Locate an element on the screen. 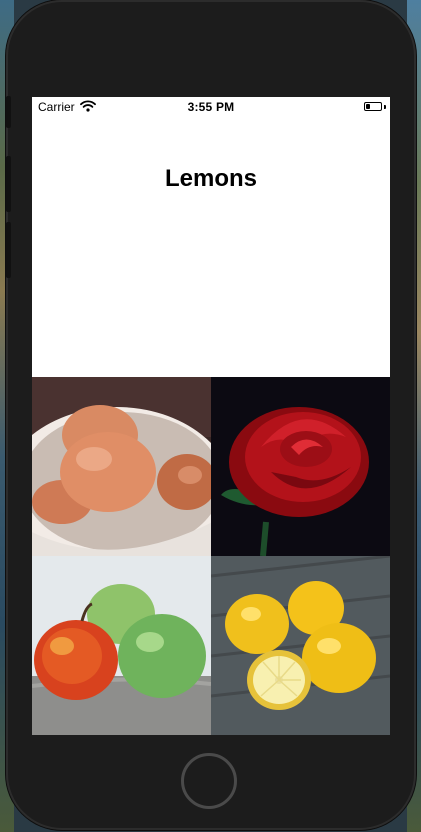 This screenshot has height=832, width=421. battery-level-fill is located at coordinates (368, 106).